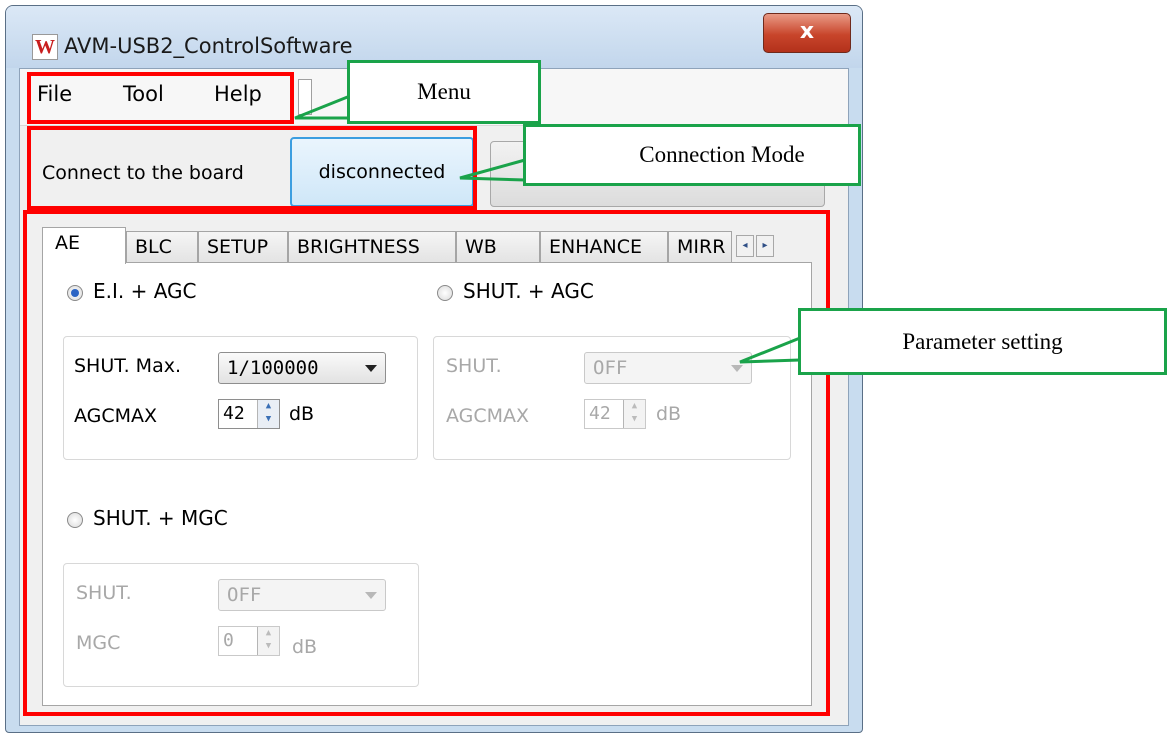  Describe the element at coordinates (305, 97) in the screenshot. I see `menu-separator` at that location.